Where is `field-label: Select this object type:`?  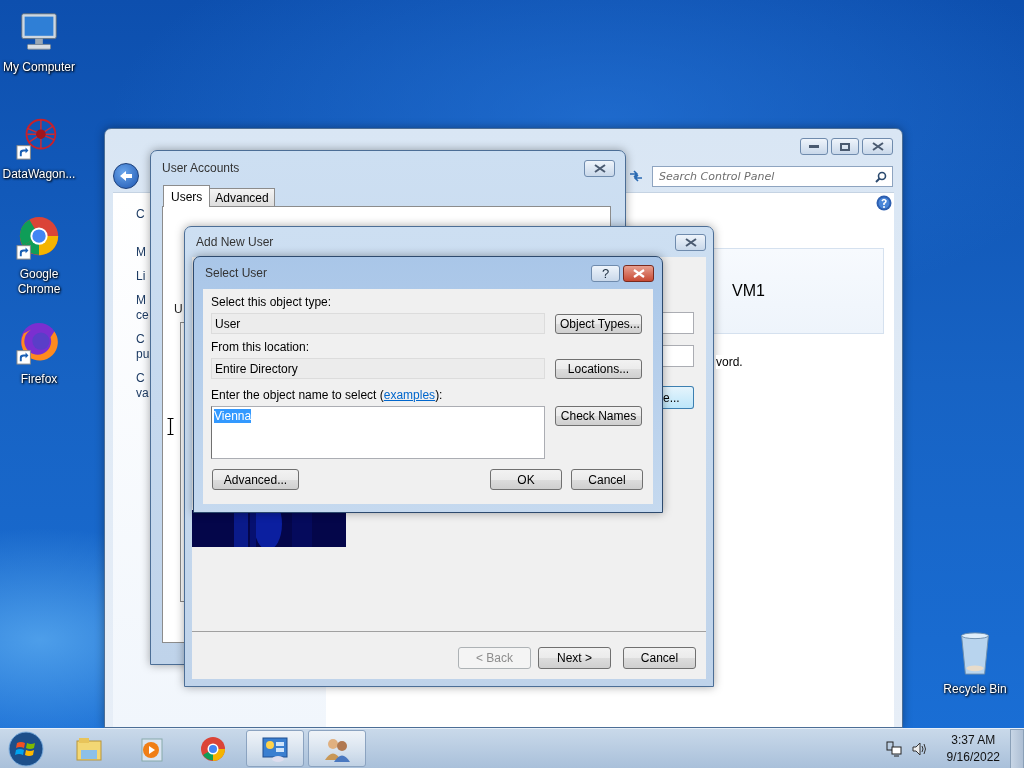
field-label: Select this object type: is located at coordinates (272, 302).